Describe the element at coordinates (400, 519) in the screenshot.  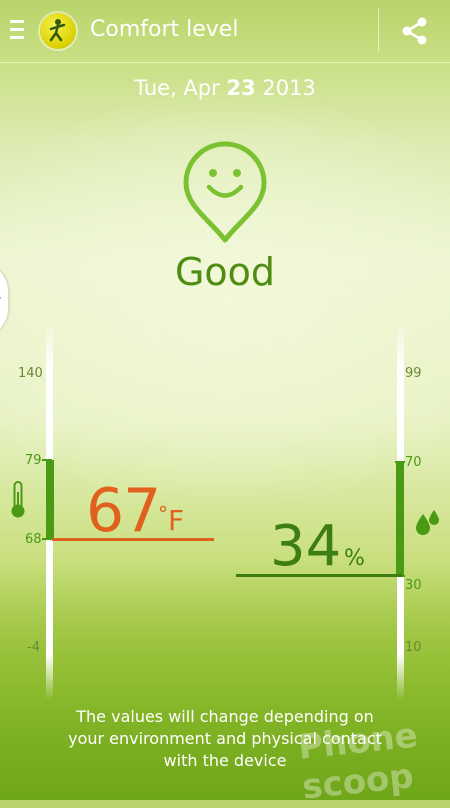
I see `humidity-comfort-range` at that location.